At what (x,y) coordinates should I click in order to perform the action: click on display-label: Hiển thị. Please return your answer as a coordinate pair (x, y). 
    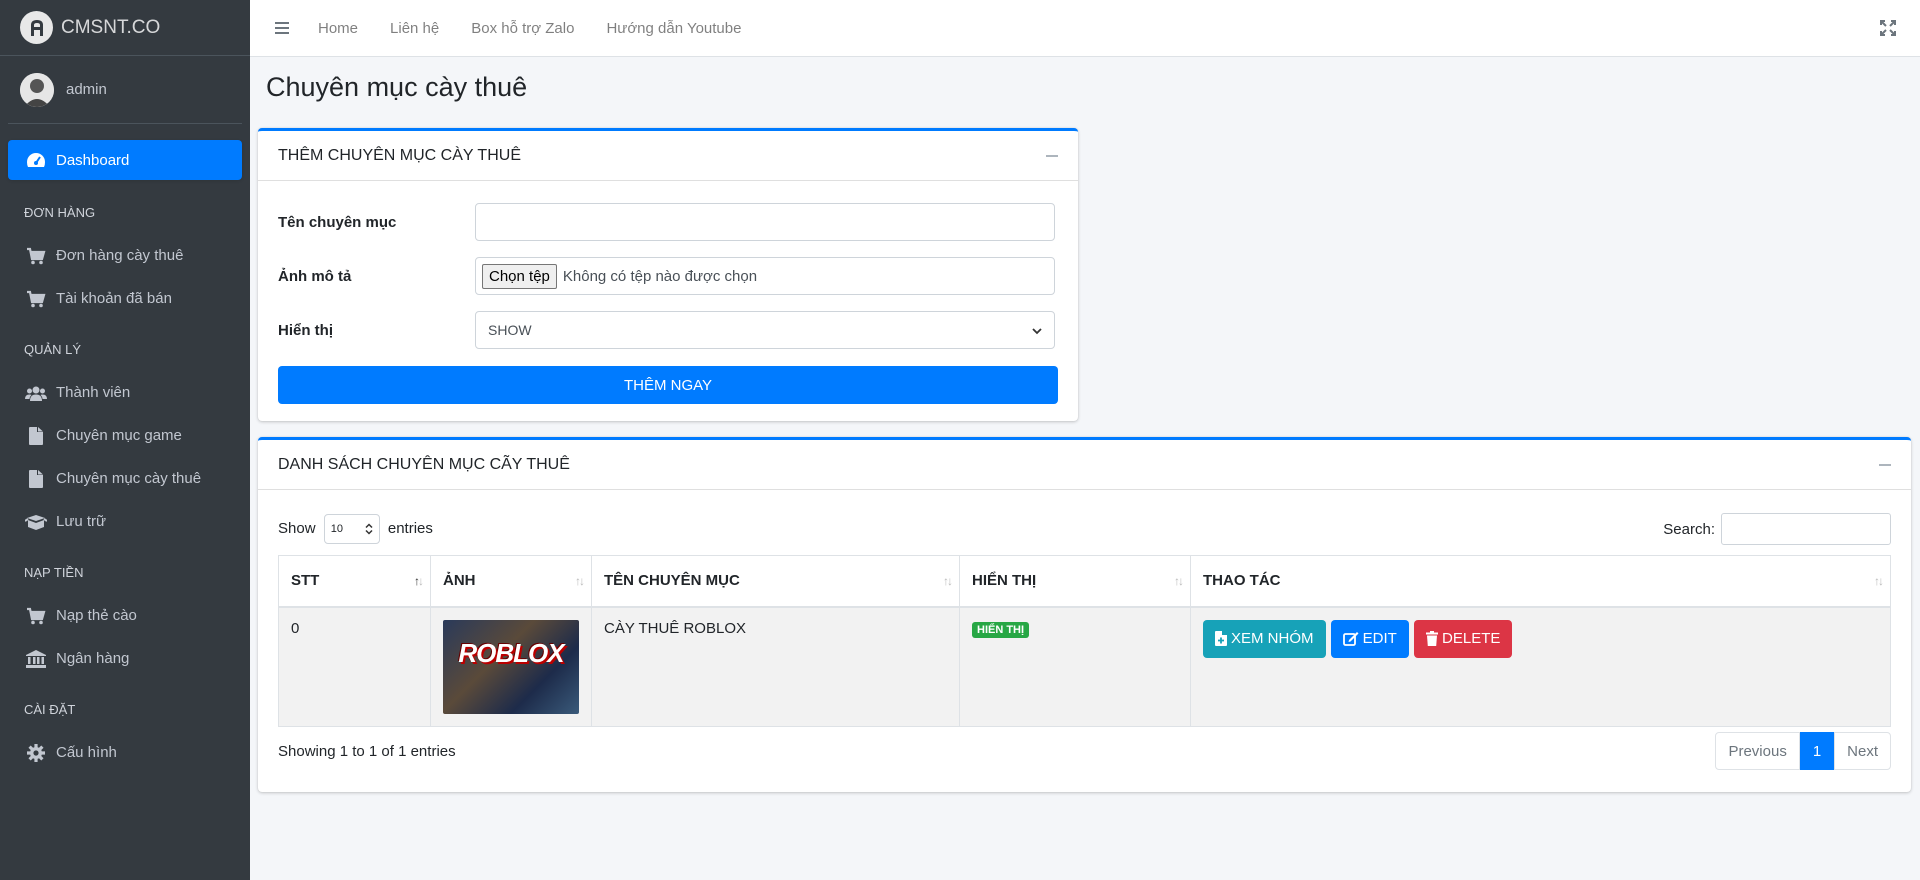
    Looking at the image, I should click on (305, 330).